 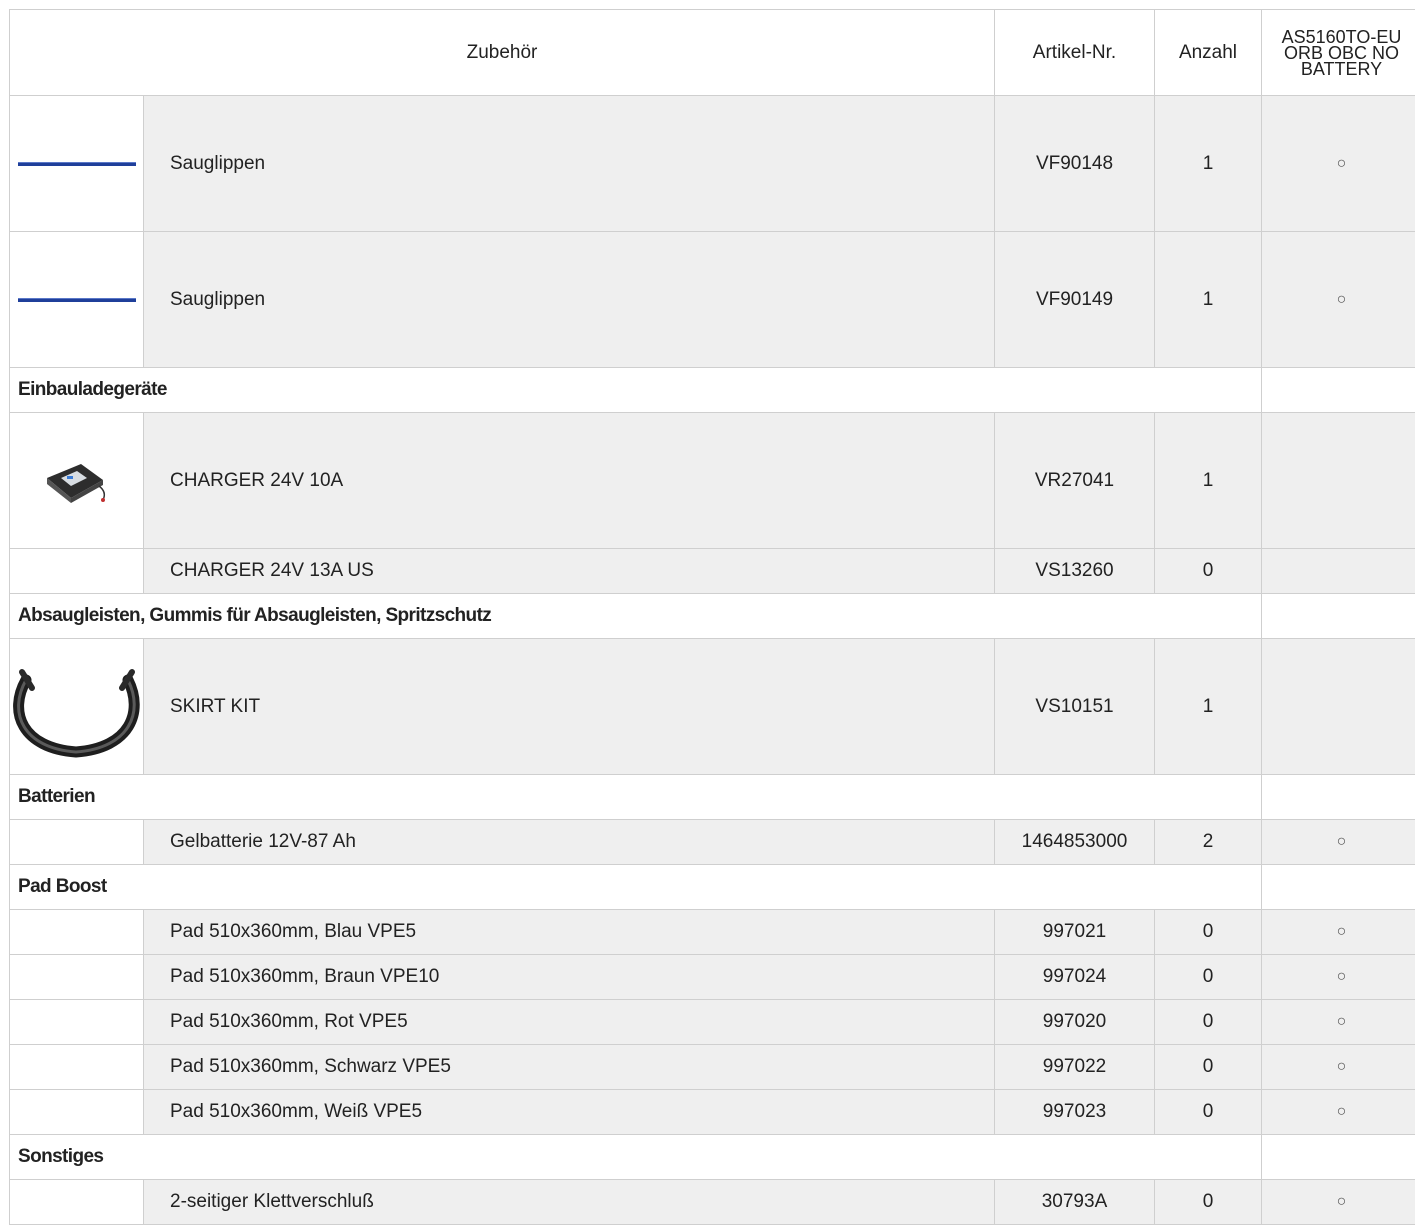 I want to click on group-row: Pad Boost, so click(x=712, y=887).